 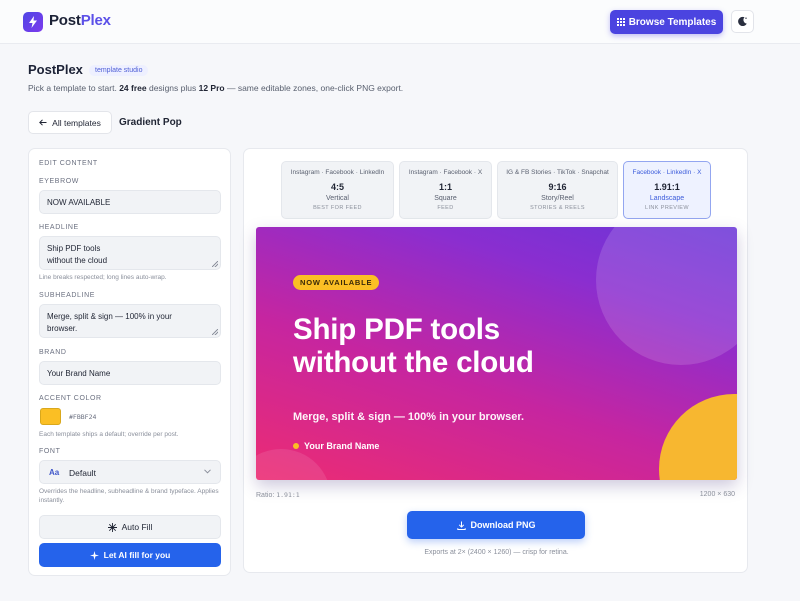 I want to click on ratio-tab-ratio: 1:1, so click(x=445, y=187).